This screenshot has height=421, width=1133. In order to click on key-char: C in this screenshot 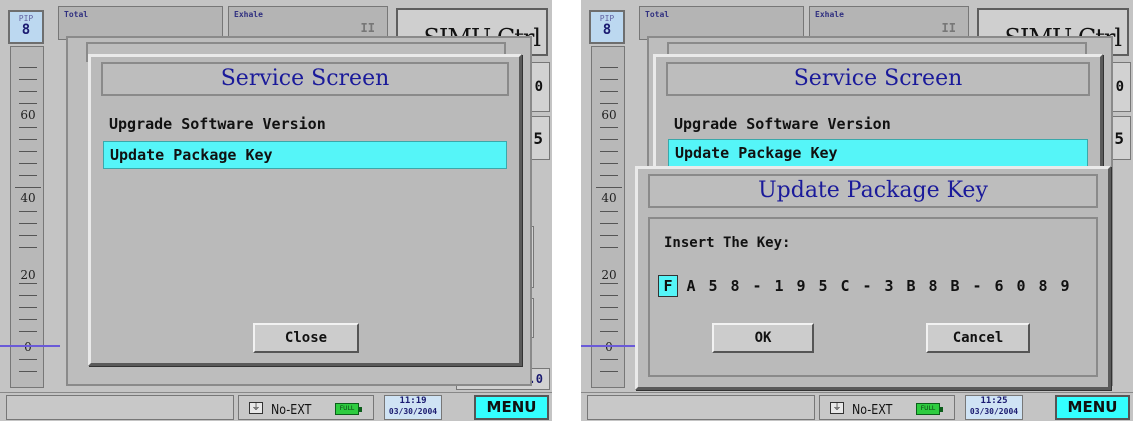, I will do `click(845, 286)`.